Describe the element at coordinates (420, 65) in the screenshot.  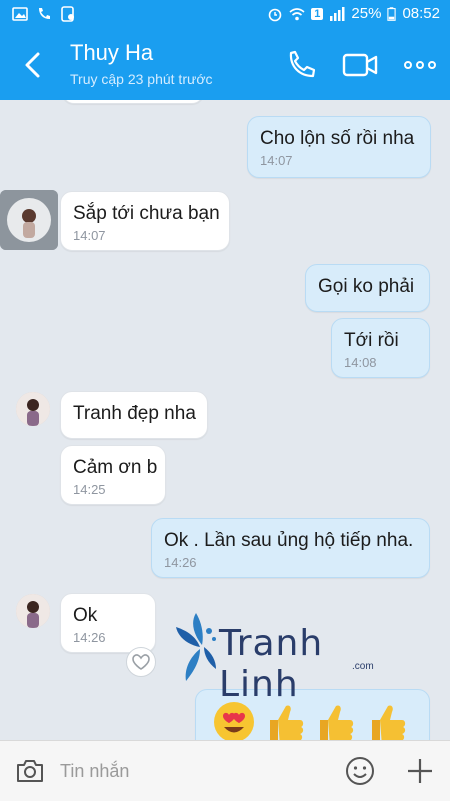
I see `more-options-icon` at that location.